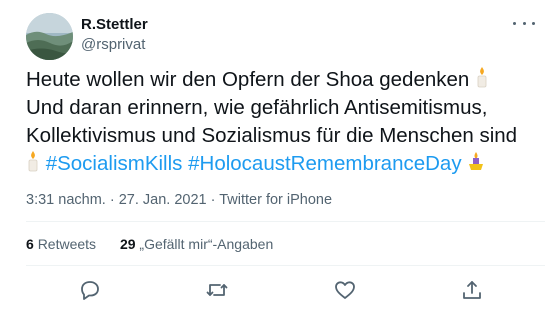  What do you see at coordinates (127, 244) in the screenshot?
I see `likes-count: 29` at bounding box center [127, 244].